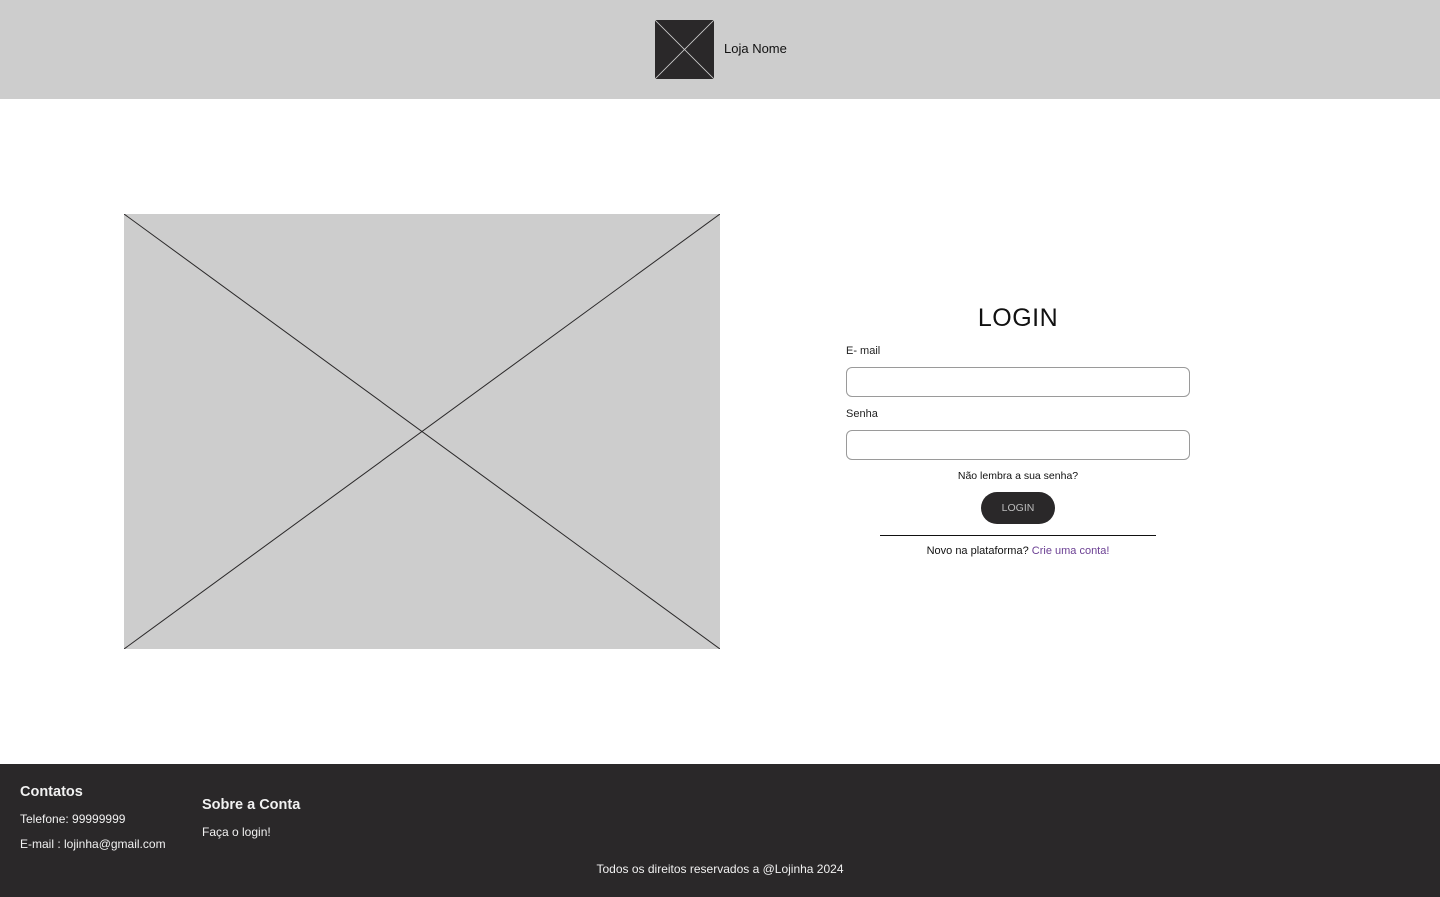 The image size is (1440, 897). What do you see at coordinates (720, 49) in the screenshot?
I see `site-header: Loja Nome` at bounding box center [720, 49].